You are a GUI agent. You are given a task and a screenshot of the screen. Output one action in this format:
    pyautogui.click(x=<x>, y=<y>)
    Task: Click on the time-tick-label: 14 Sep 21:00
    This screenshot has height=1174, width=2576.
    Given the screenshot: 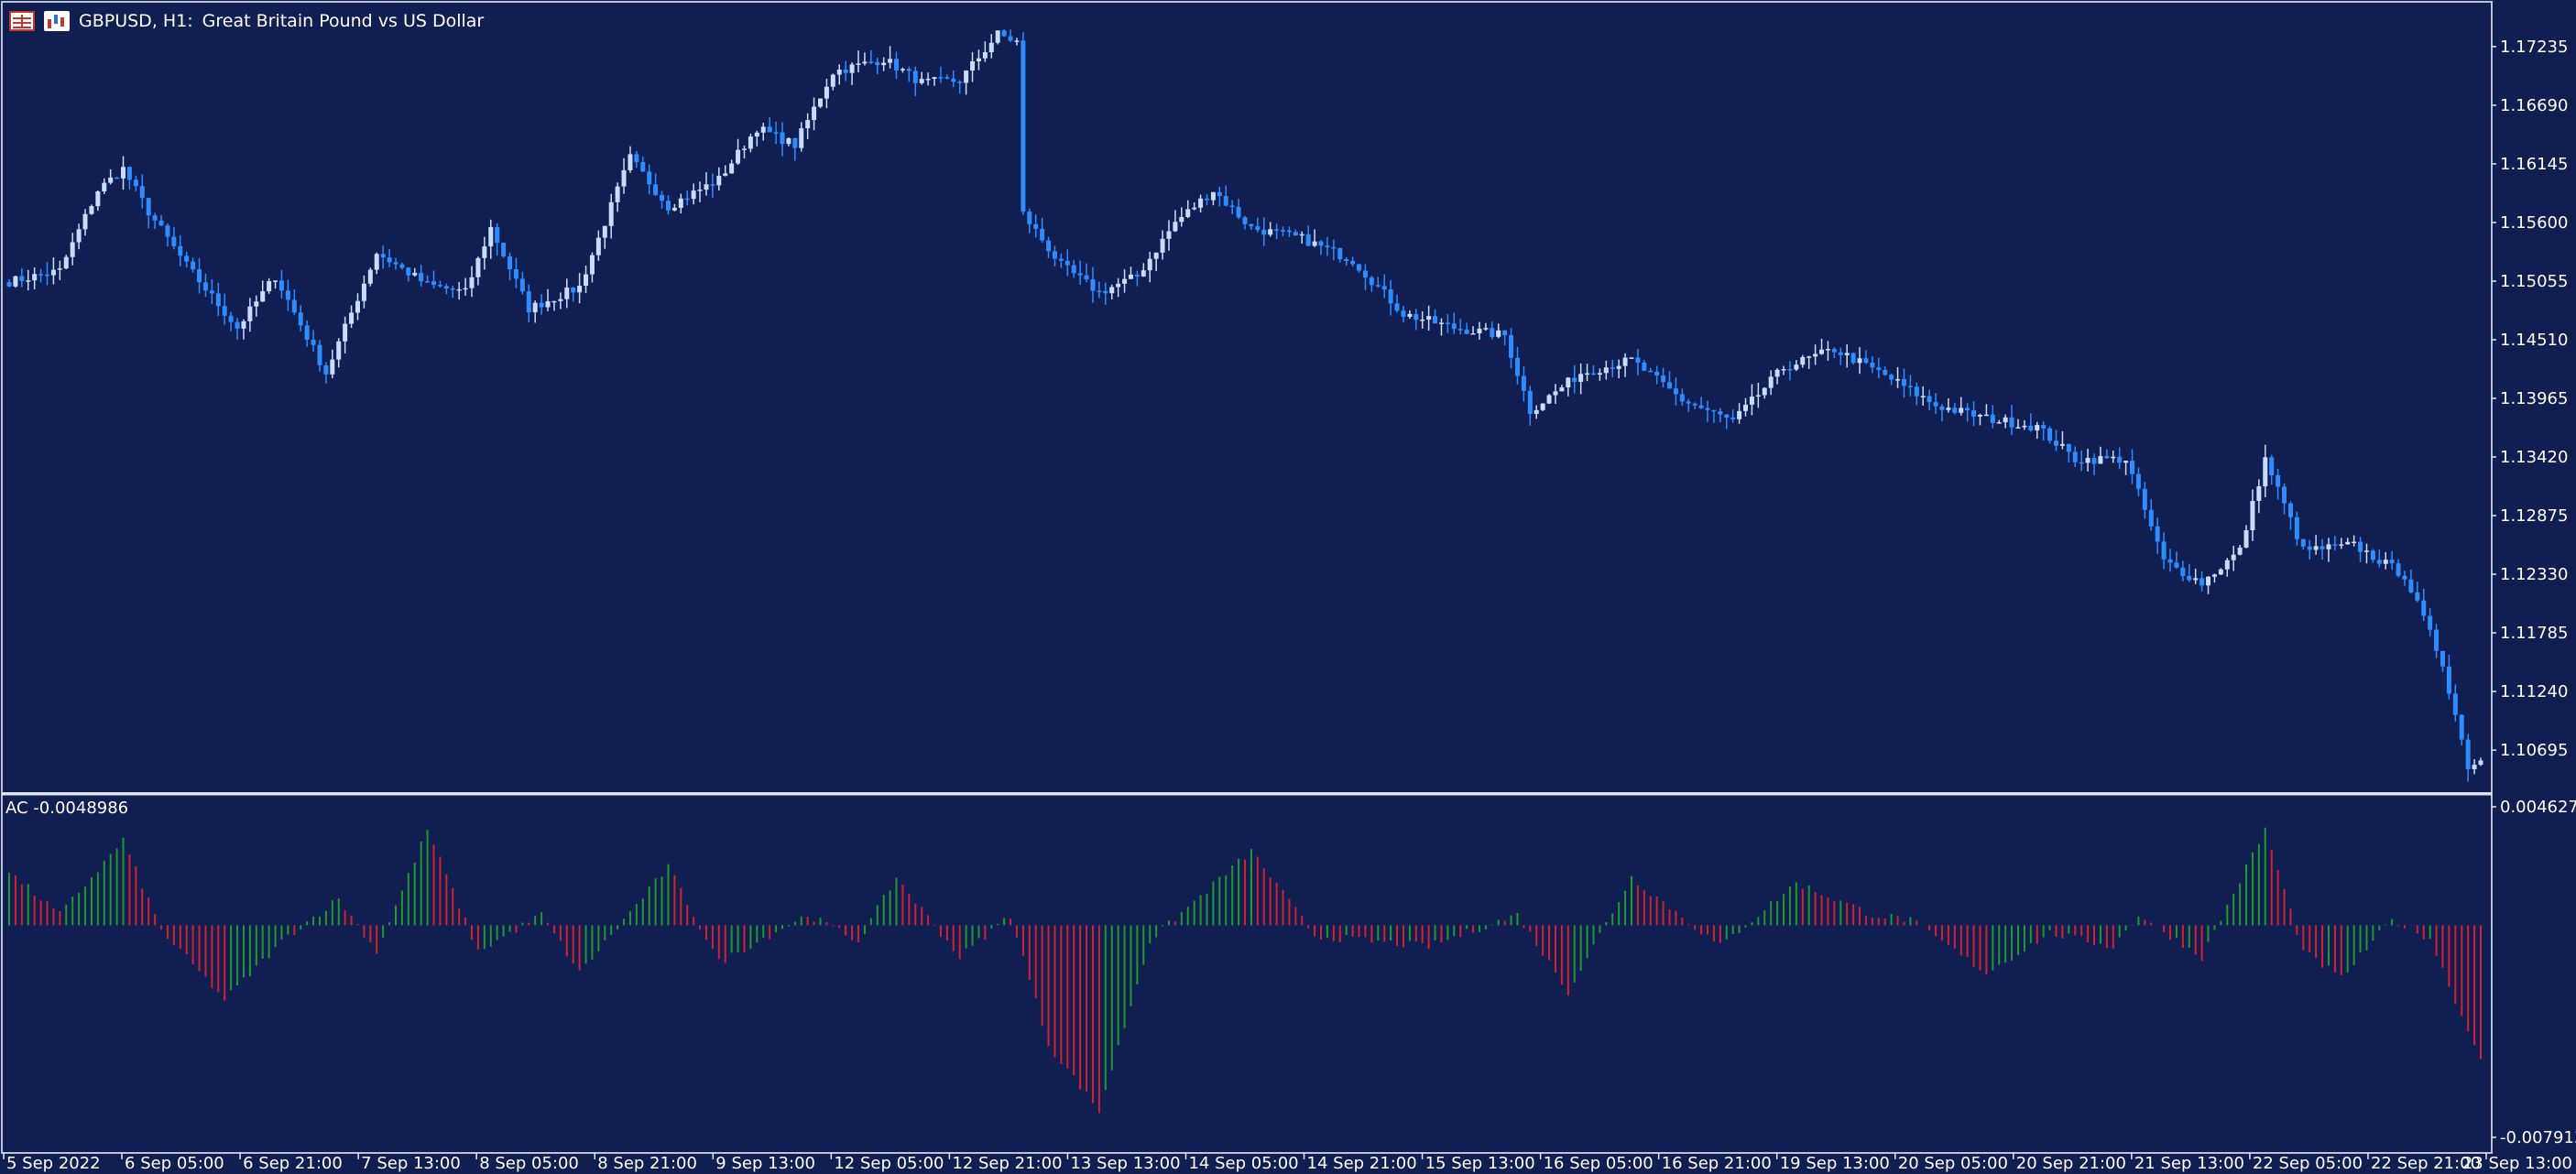 What is the action you would take?
    pyautogui.click(x=1362, y=1164)
    